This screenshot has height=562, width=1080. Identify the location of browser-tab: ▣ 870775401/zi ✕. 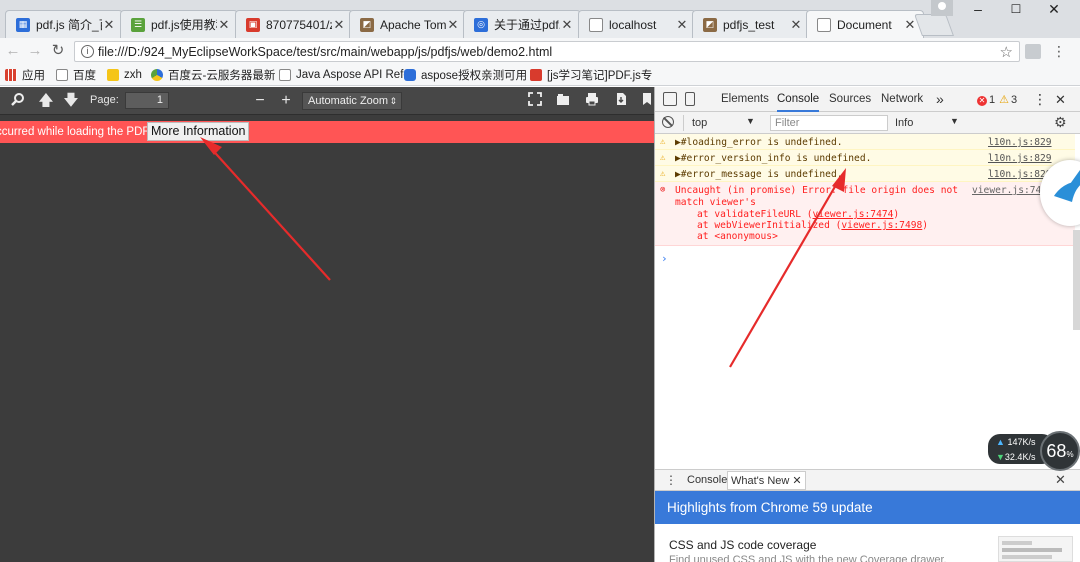
(294, 24).